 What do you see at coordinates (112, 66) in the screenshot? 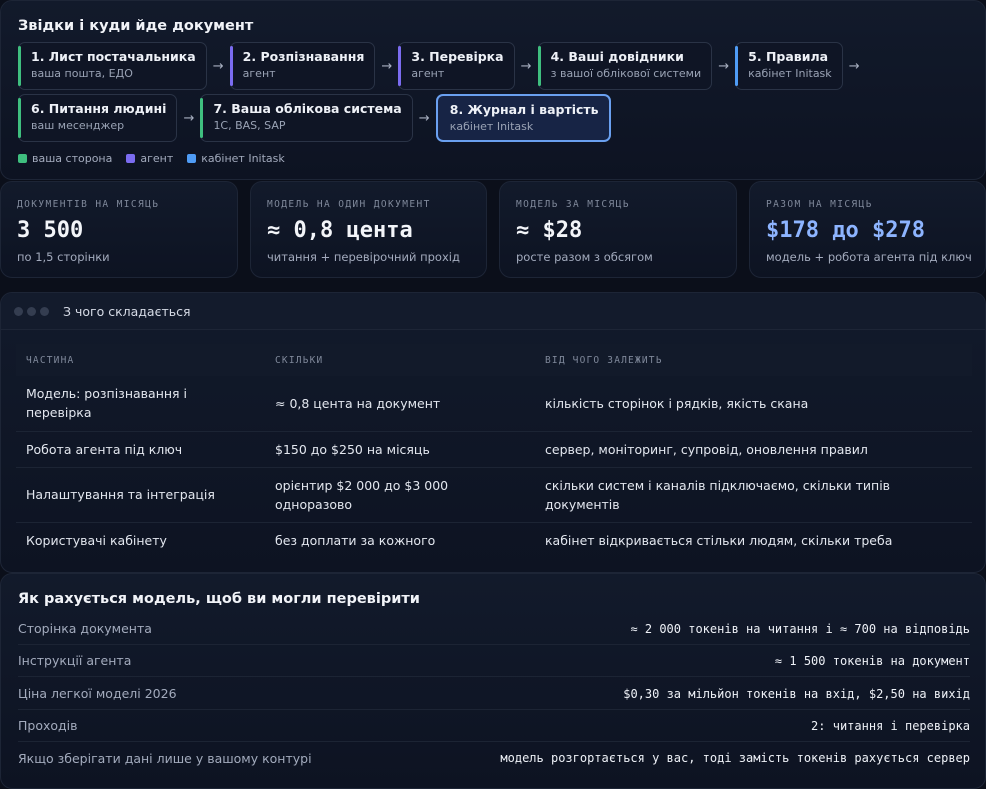
I see `flow-node-1: 1. Лист постачальника ваша пошта, ЕДО` at bounding box center [112, 66].